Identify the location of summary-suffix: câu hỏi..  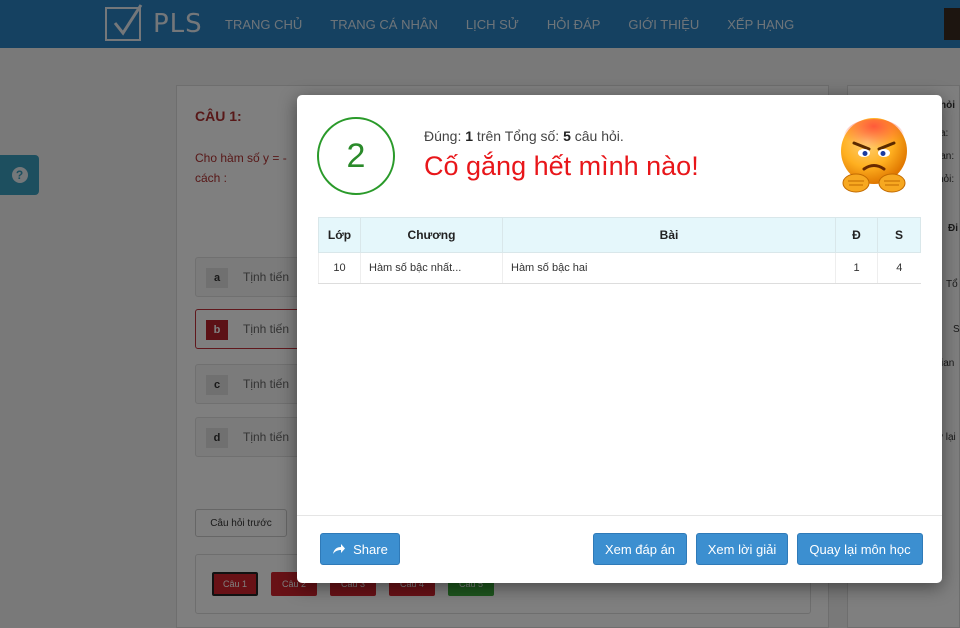
(597, 136).